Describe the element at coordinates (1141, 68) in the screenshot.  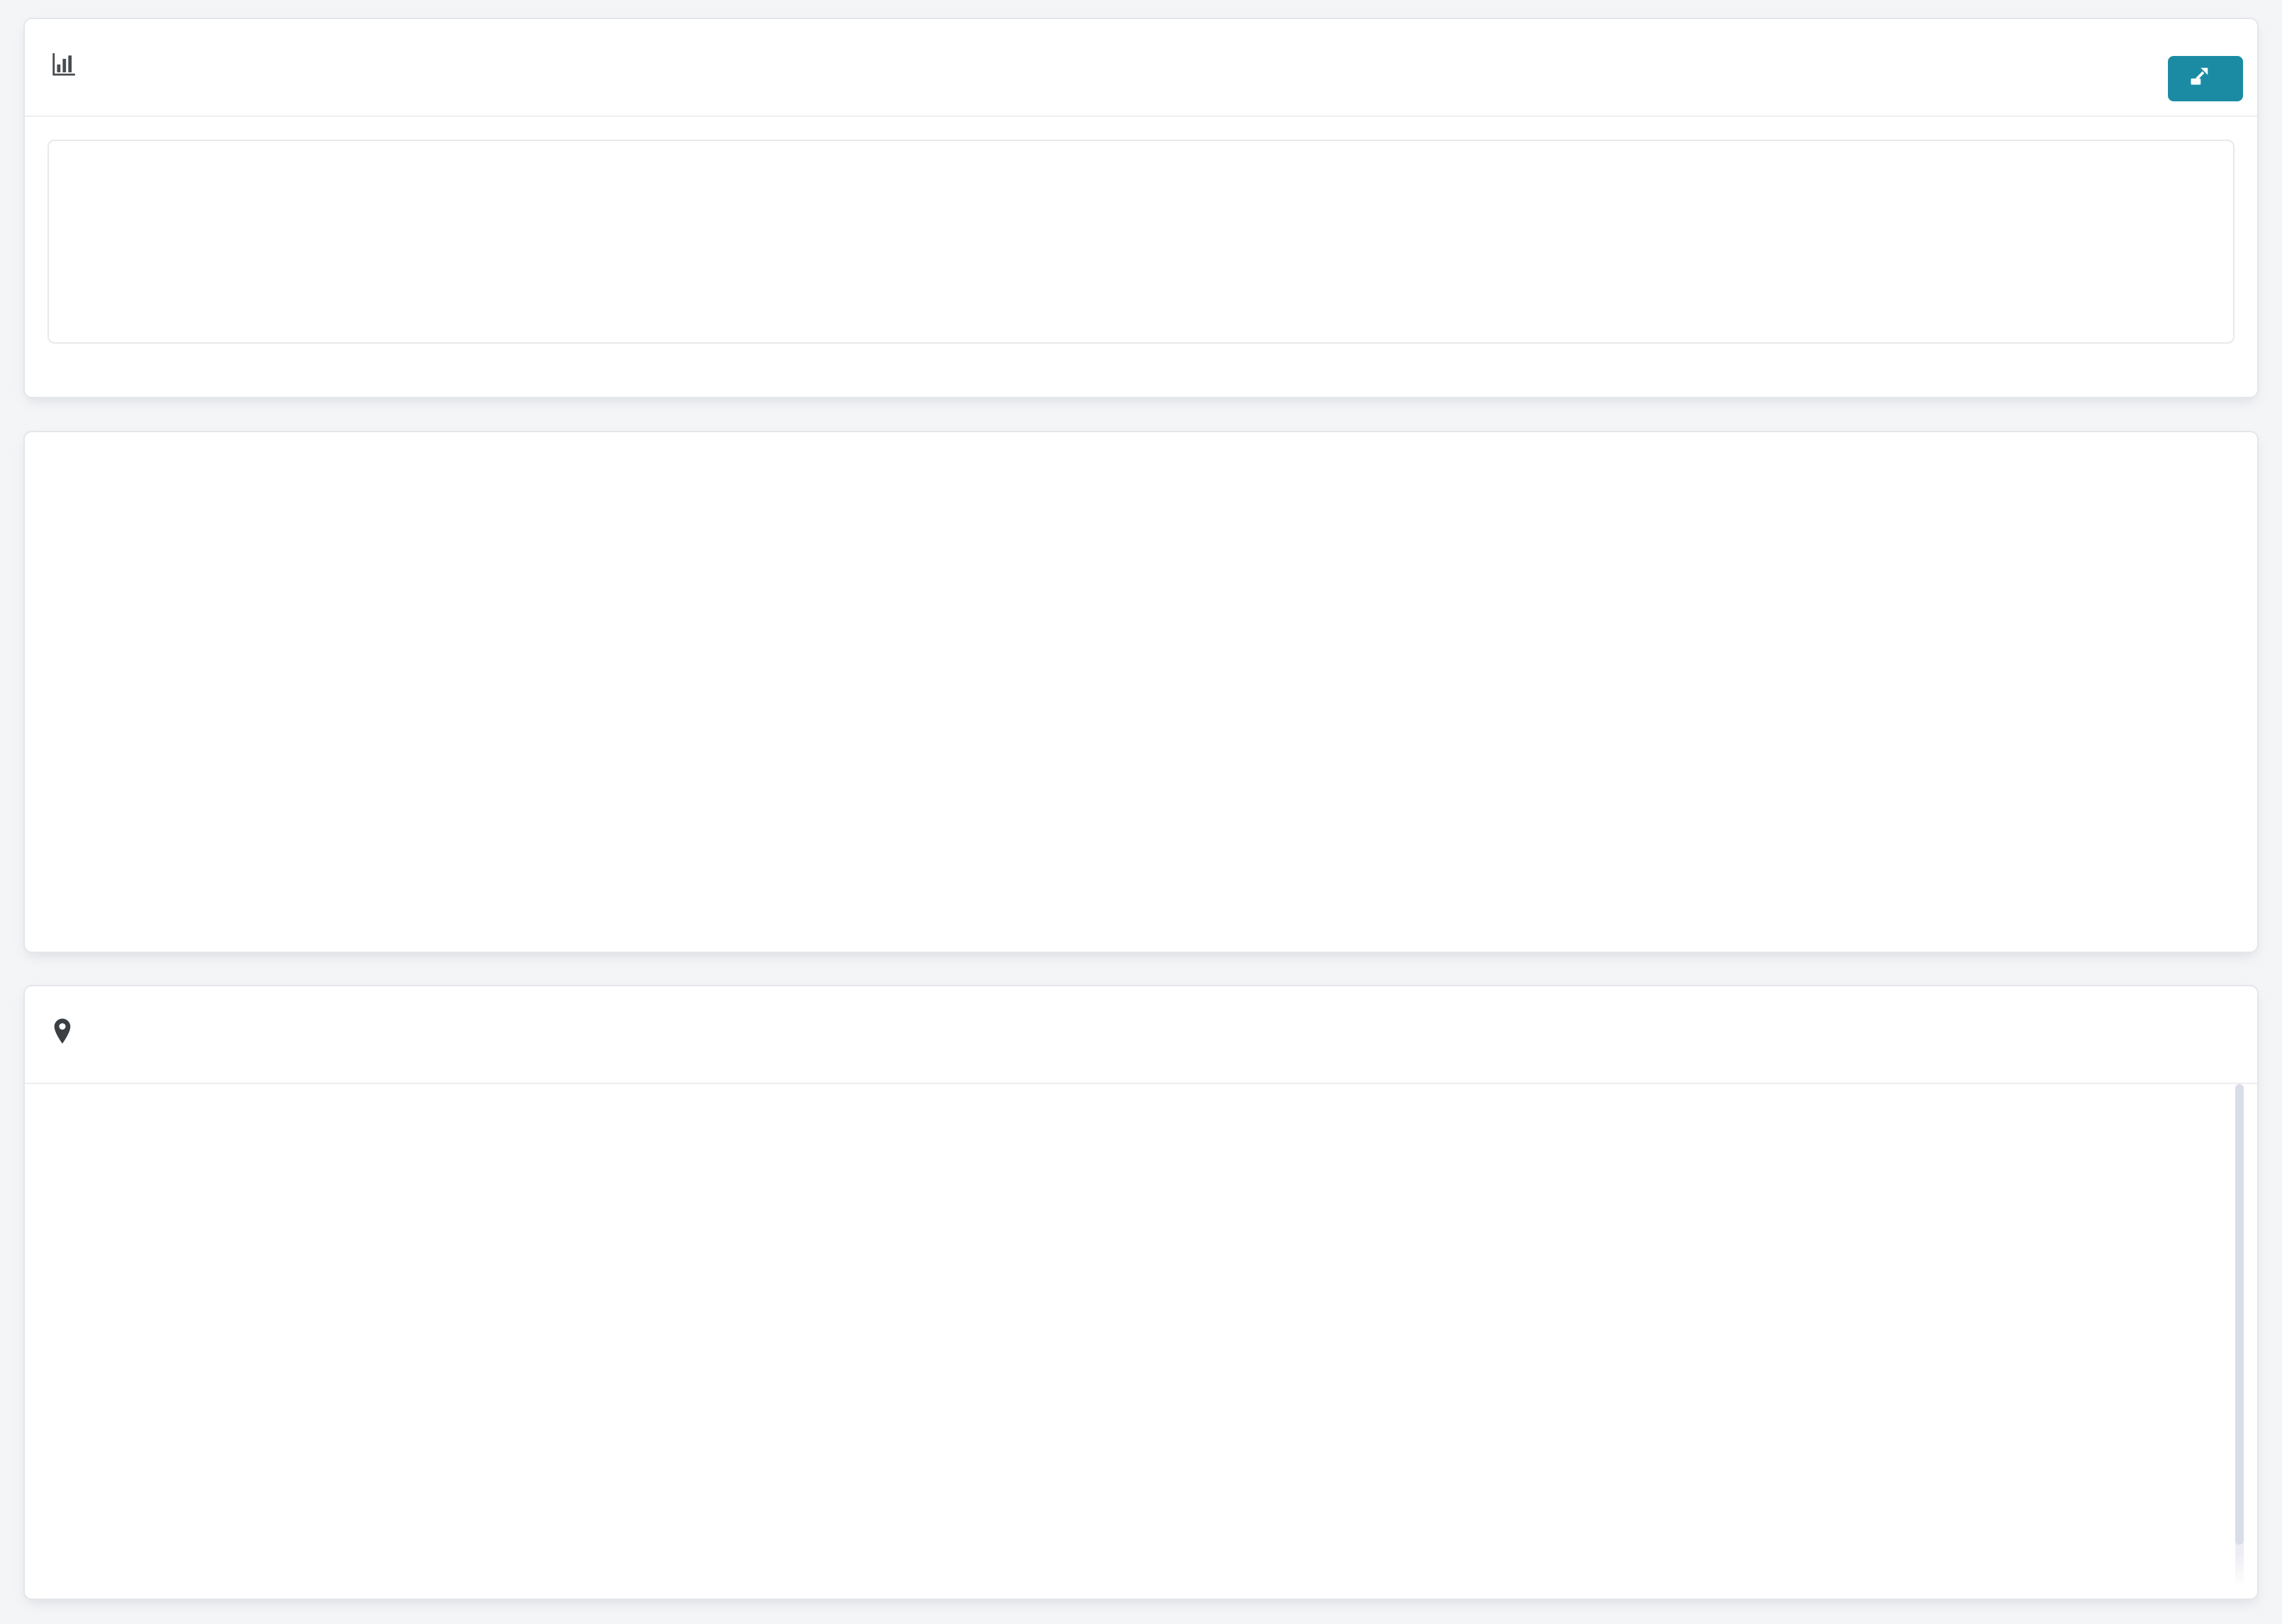
I see `tracking-stats-header` at that location.